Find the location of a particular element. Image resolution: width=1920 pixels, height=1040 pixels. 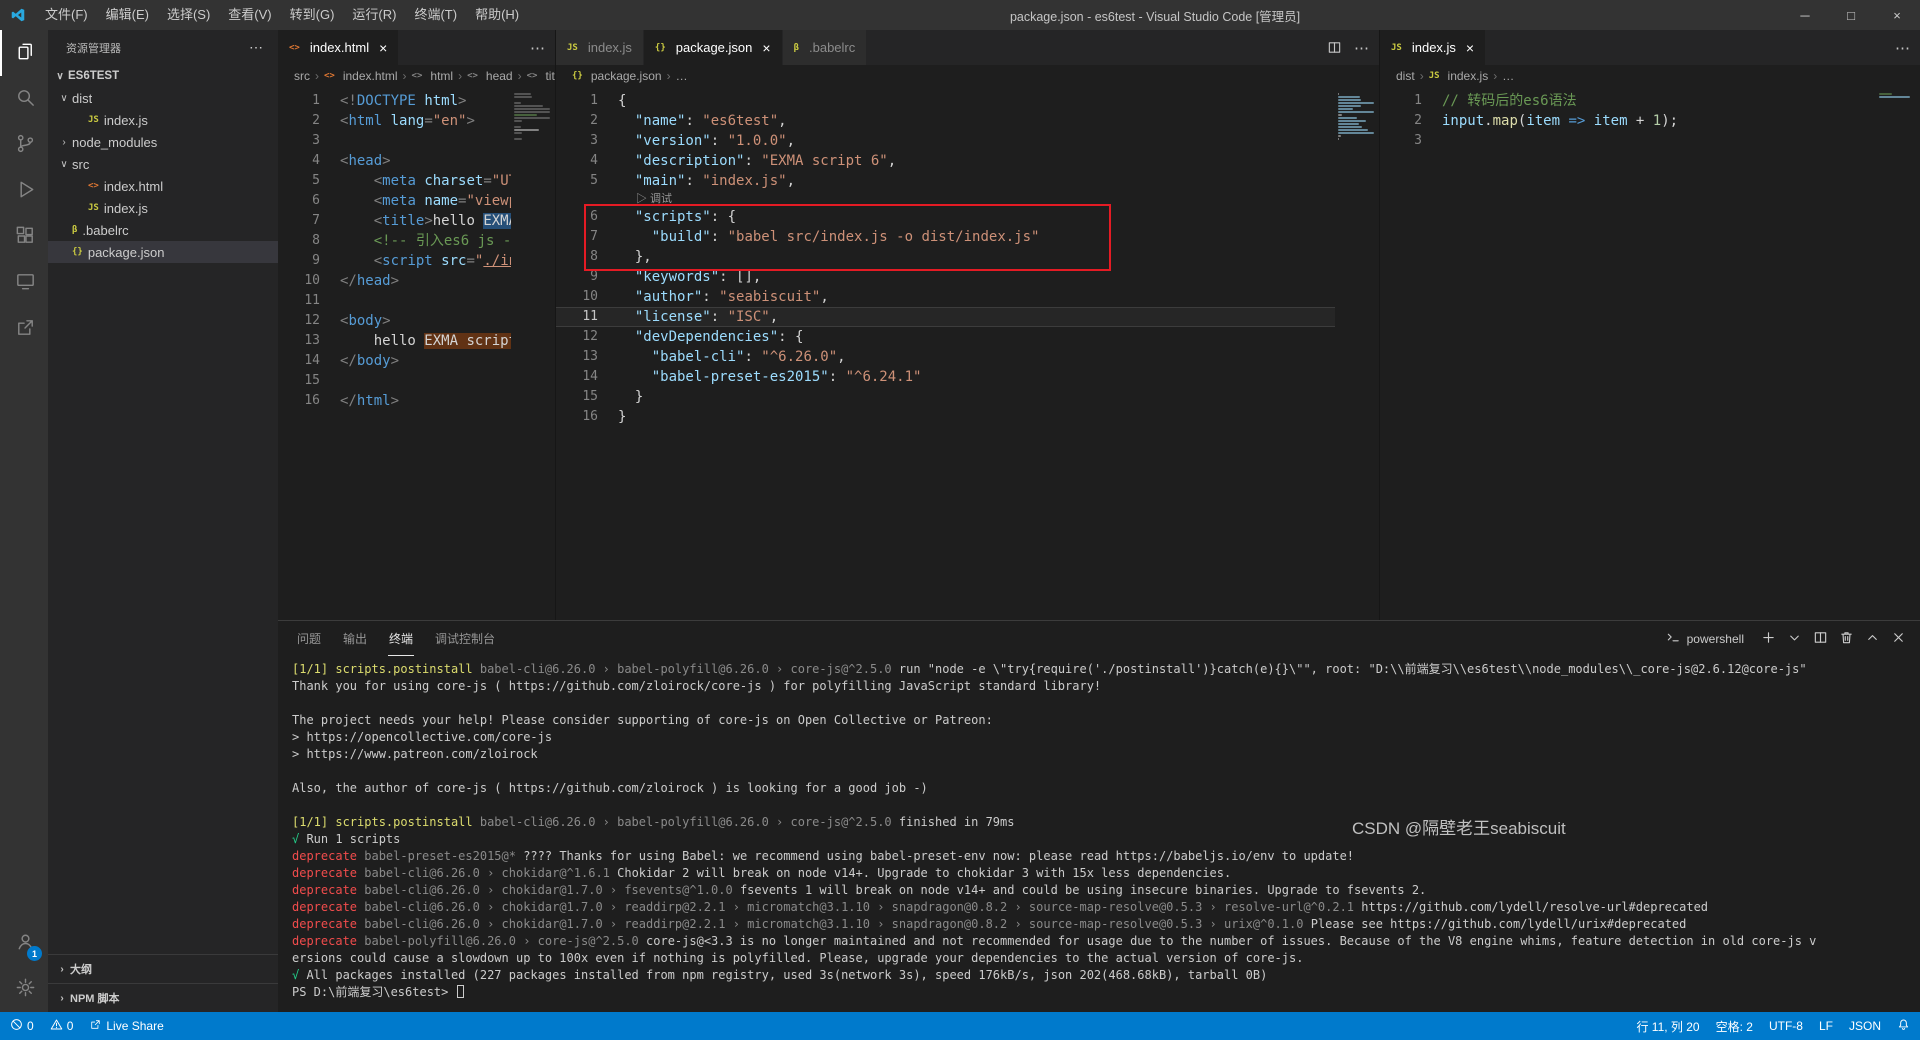

breadcrumb-item: dist is located at coordinates (1405, 76).